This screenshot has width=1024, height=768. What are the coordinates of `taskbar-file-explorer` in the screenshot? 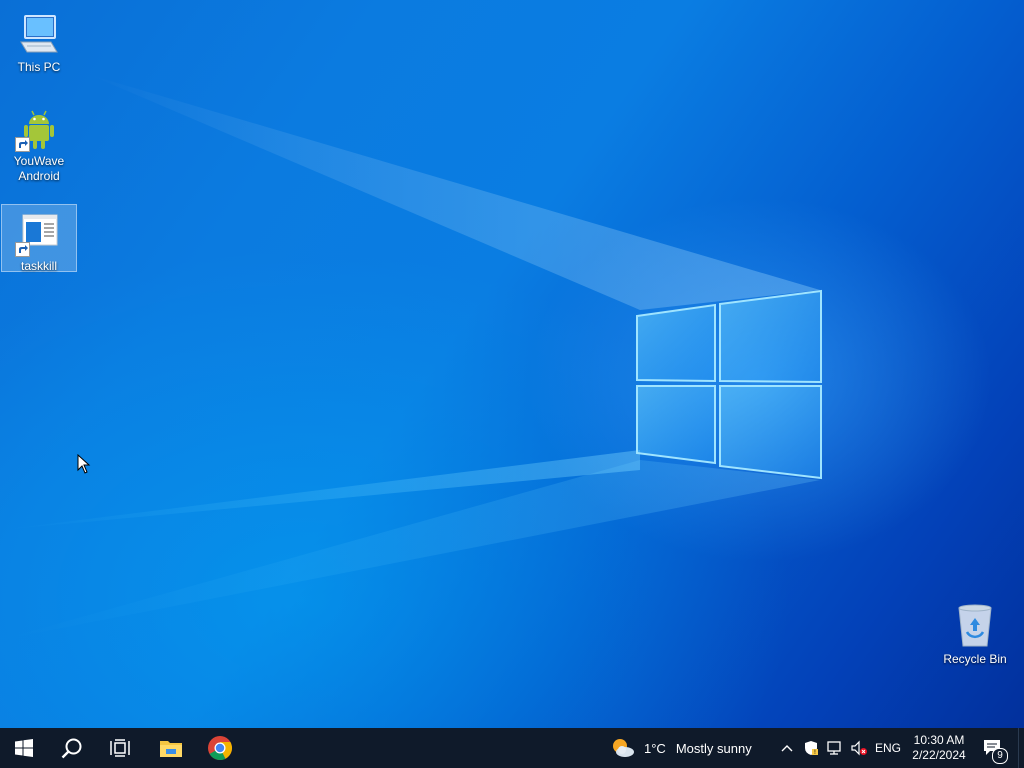 It's located at (171, 748).